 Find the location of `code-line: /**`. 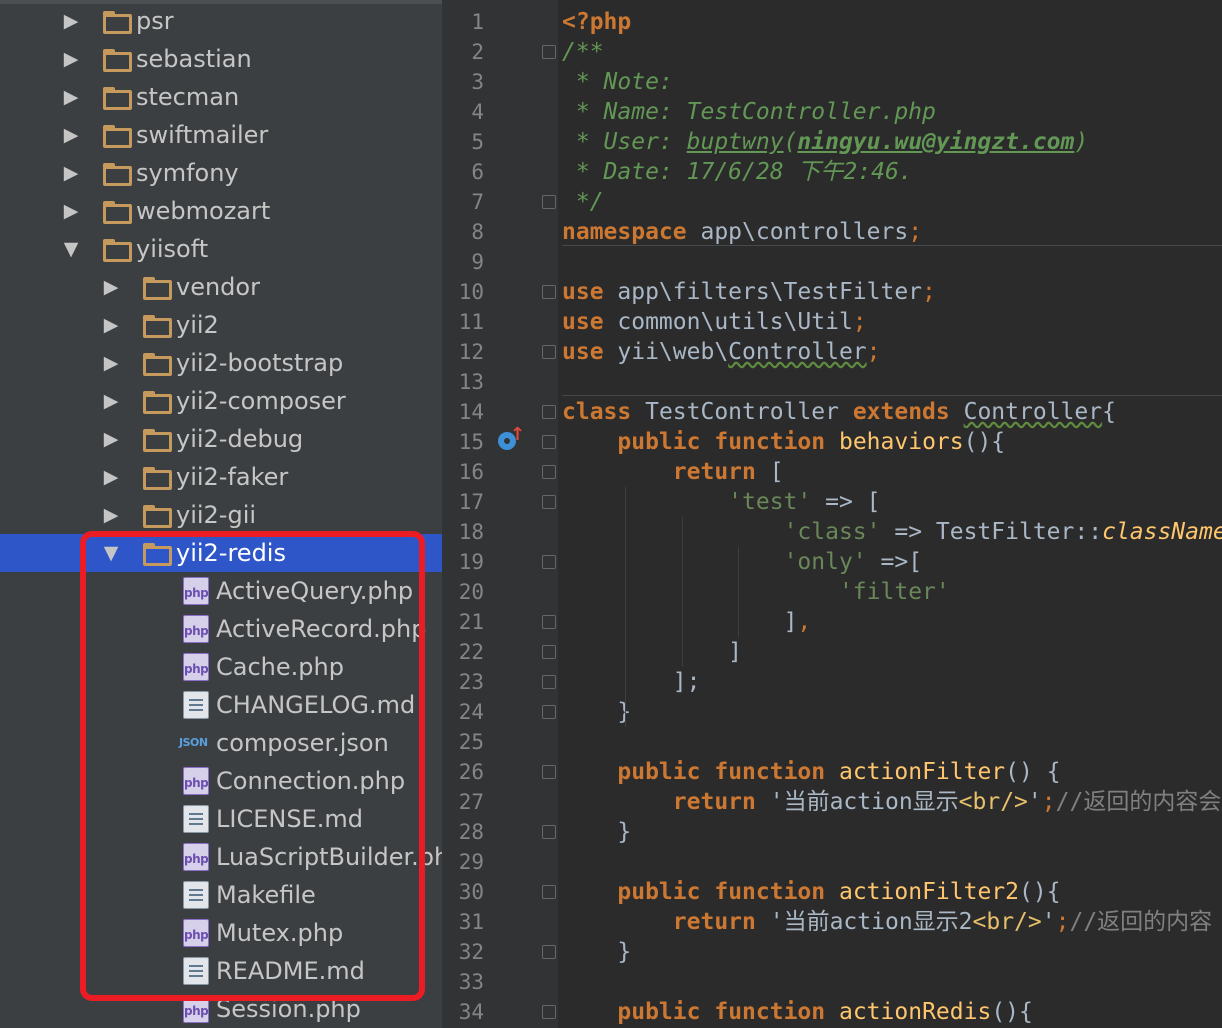

code-line: /** is located at coordinates (583, 52).